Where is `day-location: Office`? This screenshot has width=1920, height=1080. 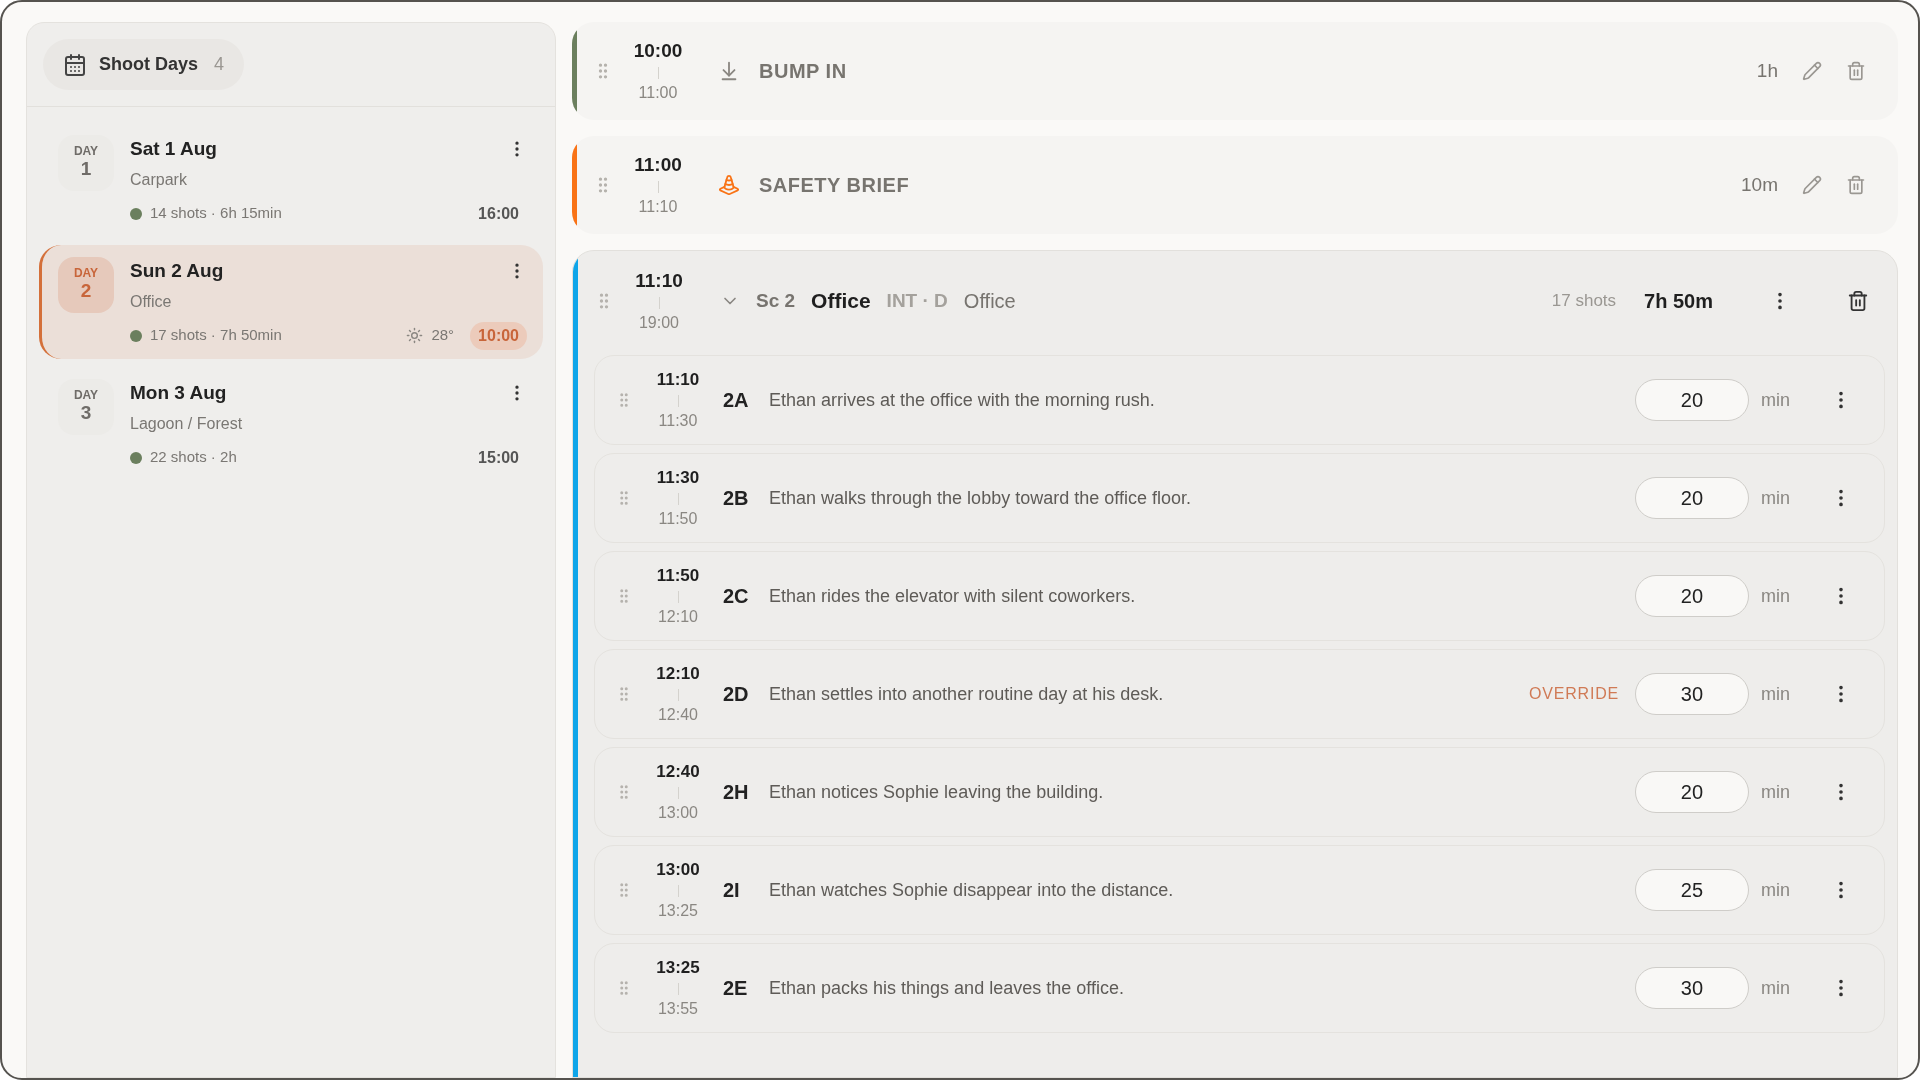
day-location: Office is located at coordinates (151, 301).